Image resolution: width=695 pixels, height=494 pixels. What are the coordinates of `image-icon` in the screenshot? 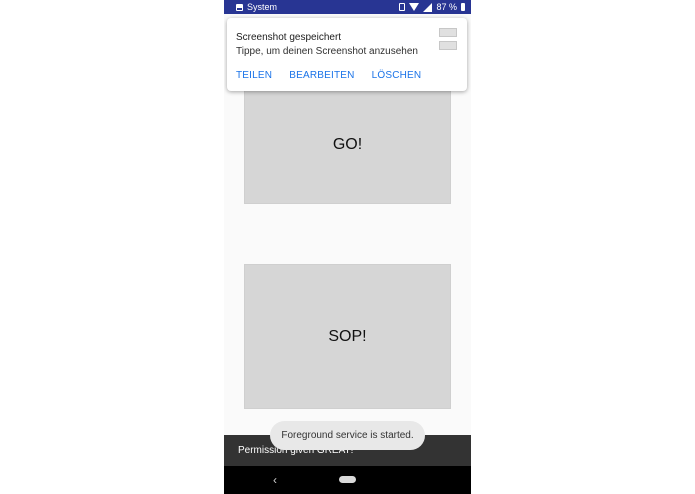 It's located at (239, 7).